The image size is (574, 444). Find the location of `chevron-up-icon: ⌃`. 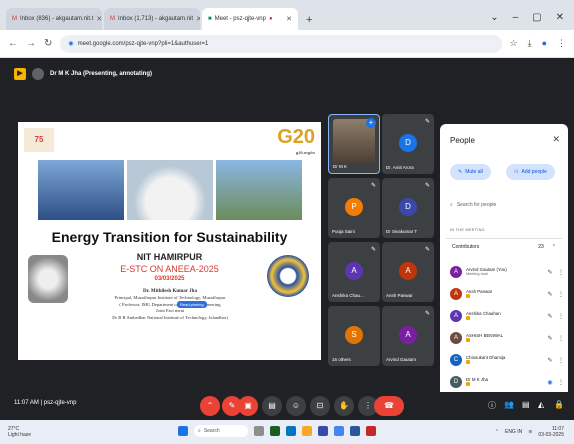

chevron-up-icon: ⌃ is located at coordinates (497, 432).